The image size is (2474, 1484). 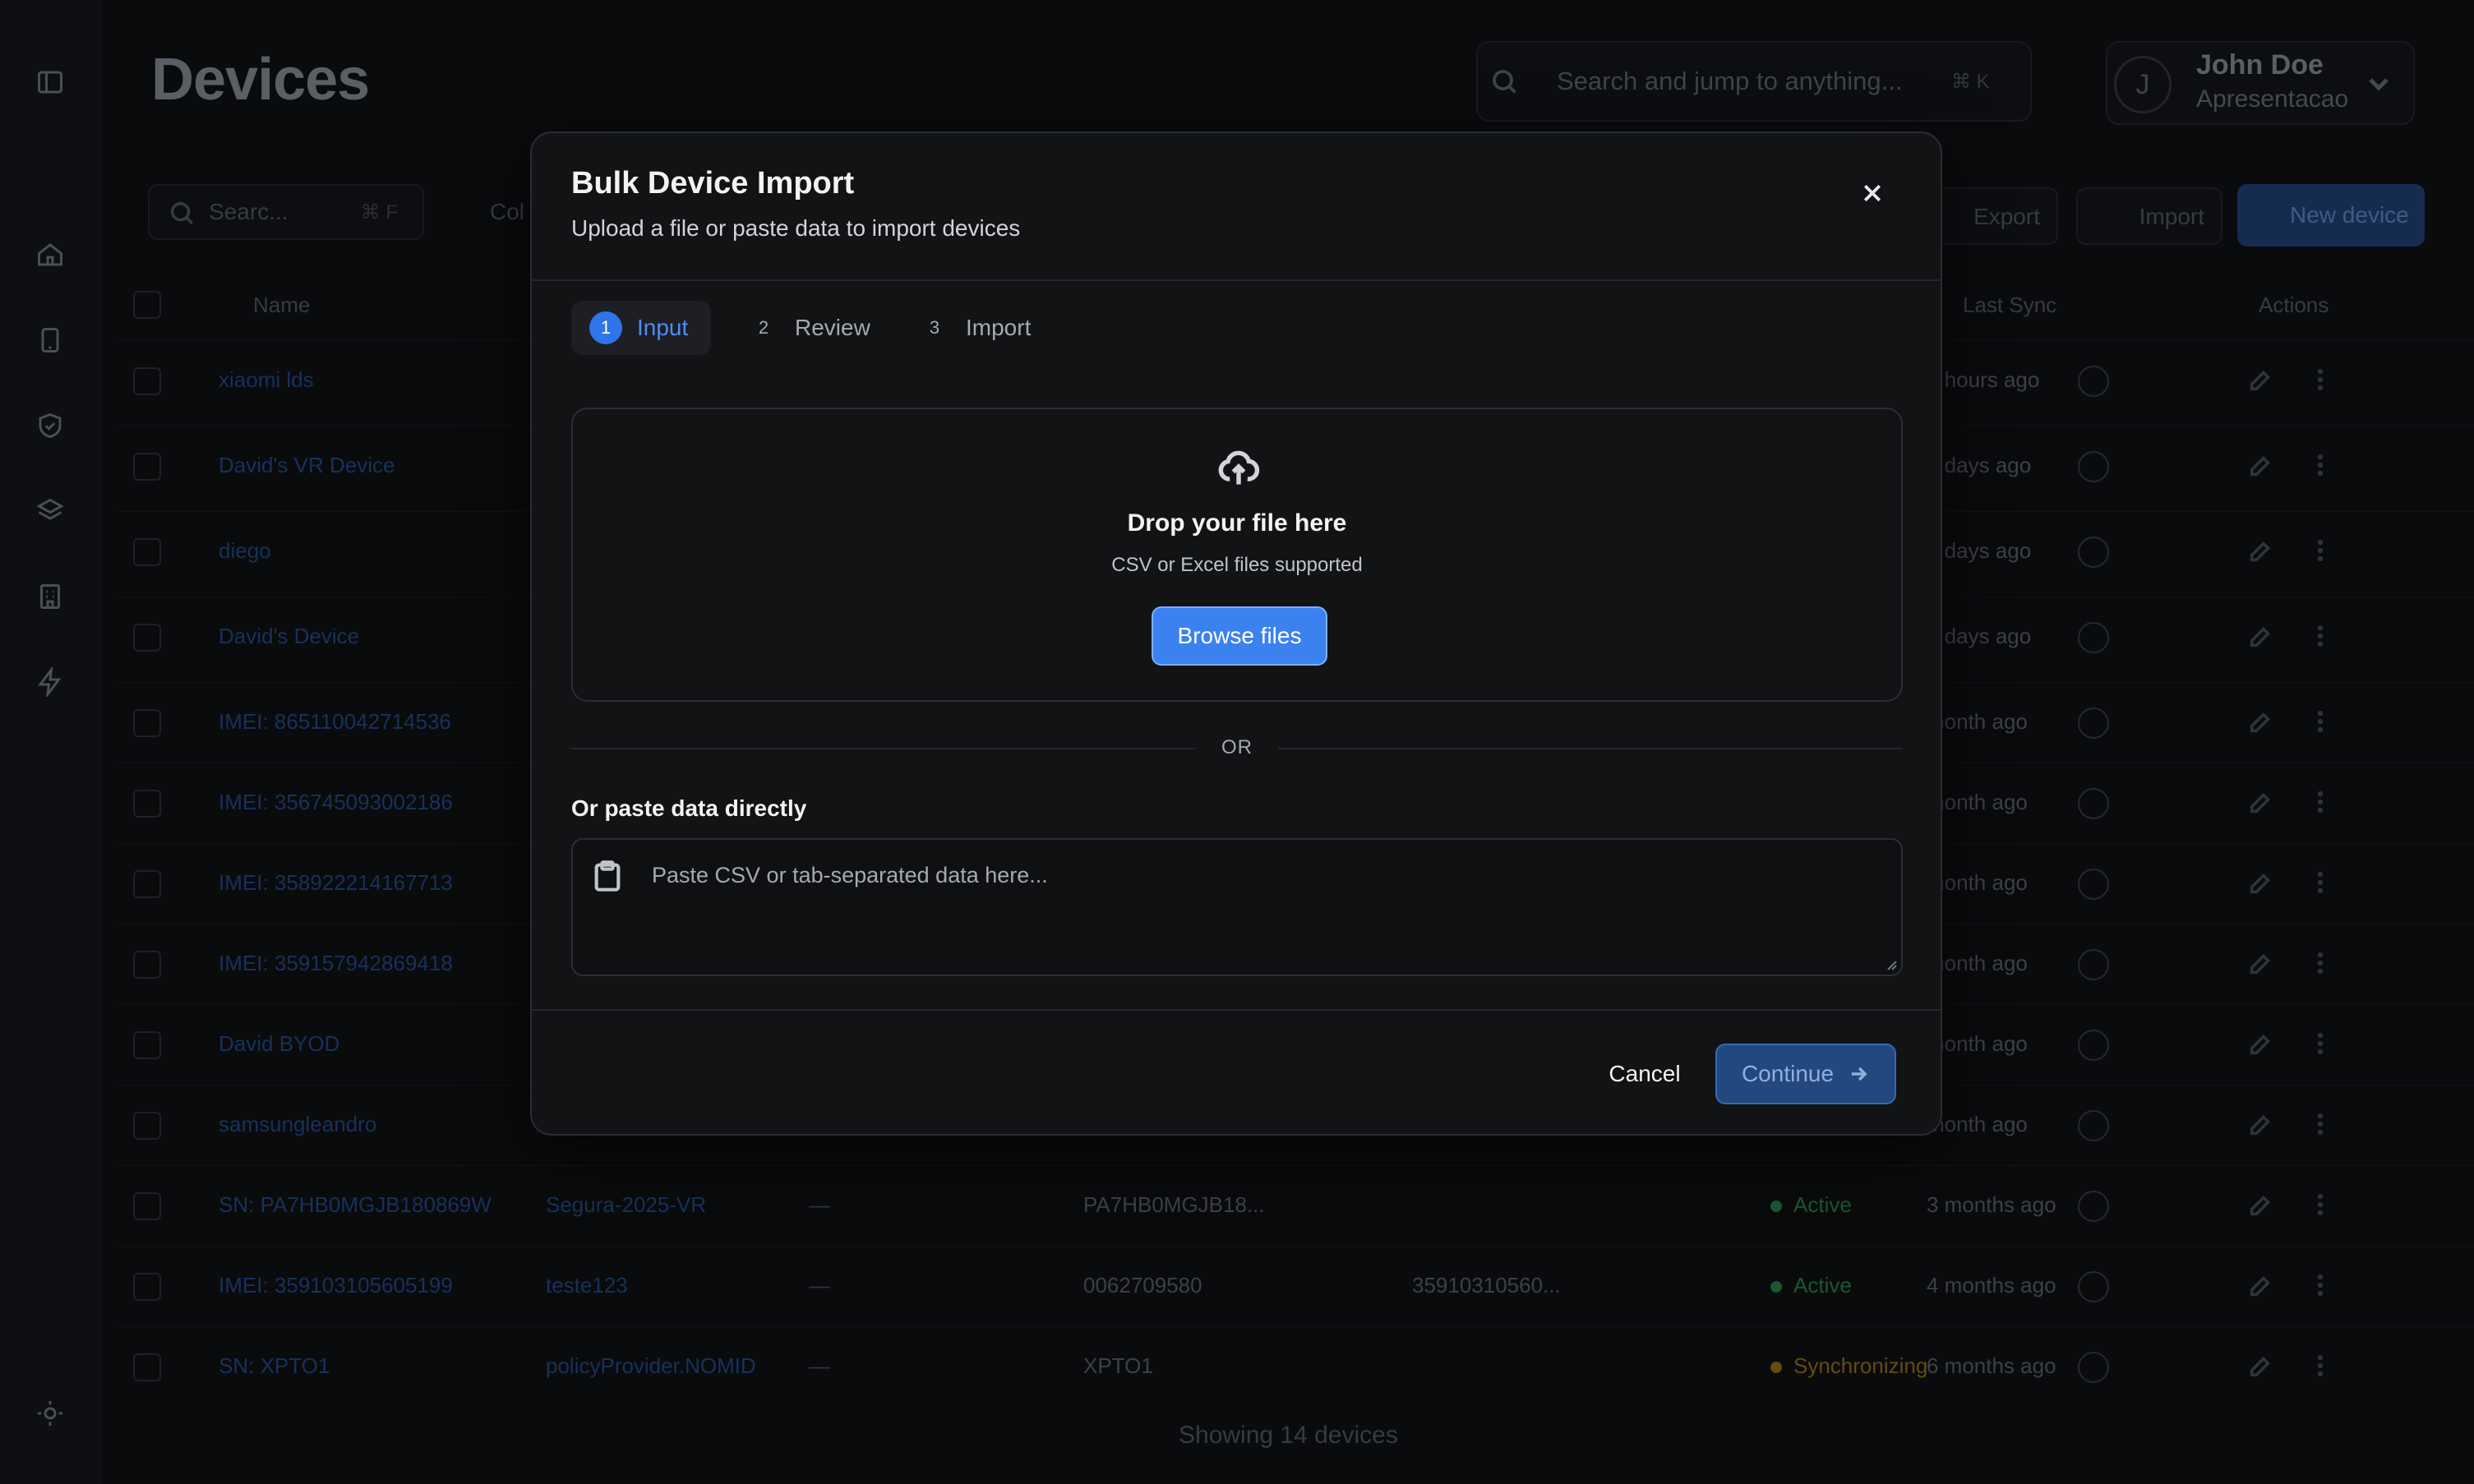 What do you see at coordinates (713, 183) in the screenshot?
I see `dialog-title: Bulk Device Import` at bounding box center [713, 183].